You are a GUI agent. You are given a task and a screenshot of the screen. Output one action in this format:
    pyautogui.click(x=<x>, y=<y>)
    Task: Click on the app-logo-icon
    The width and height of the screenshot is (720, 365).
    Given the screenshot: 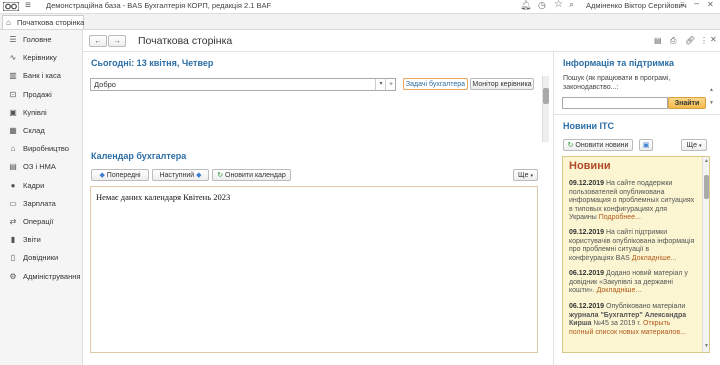 What is the action you would take?
    pyautogui.click(x=11, y=6)
    